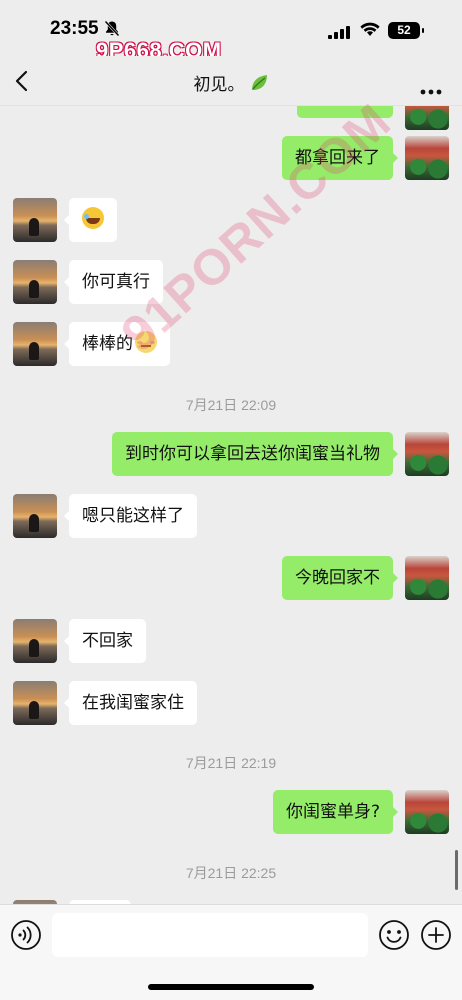 This screenshot has height=1000, width=462. What do you see at coordinates (255, 454) in the screenshot?
I see `message-bubble-self: 到时你可以拿回去送你闺蜜当礼物` at bounding box center [255, 454].